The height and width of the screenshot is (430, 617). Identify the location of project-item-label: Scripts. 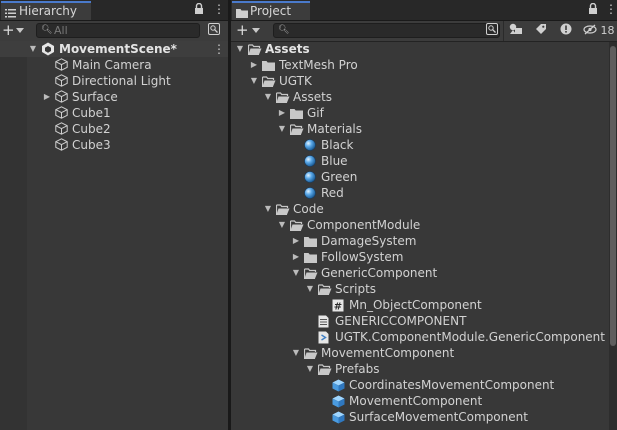
(356, 289).